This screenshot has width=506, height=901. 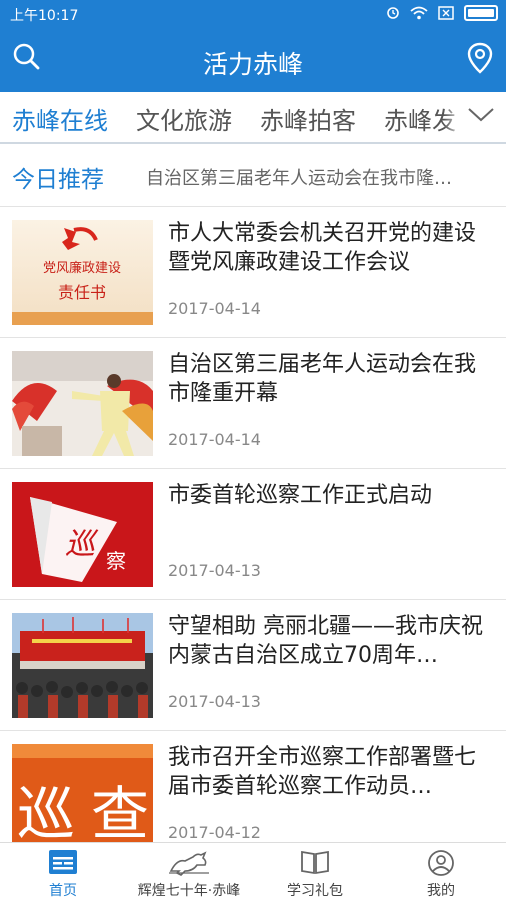 I want to click on article-item: 自治区第三届老年人运动会在我市隆重开幕 2017-04-14, so click(x=253, y=403).